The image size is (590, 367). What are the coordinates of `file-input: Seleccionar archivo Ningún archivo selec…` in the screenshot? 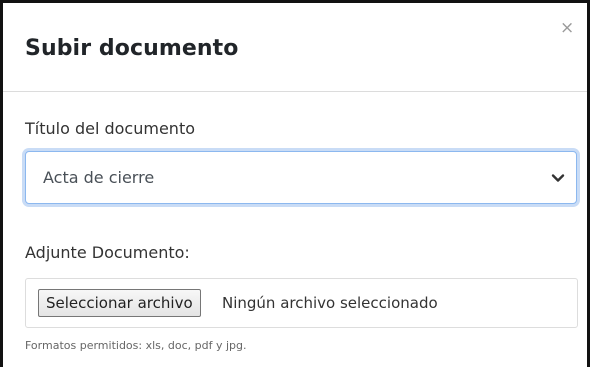 It's located at (301, 303).